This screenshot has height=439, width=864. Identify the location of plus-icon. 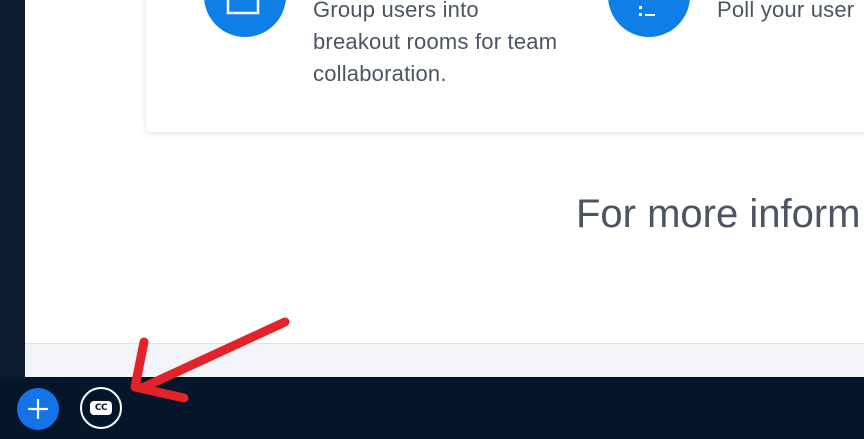
(38, 409).